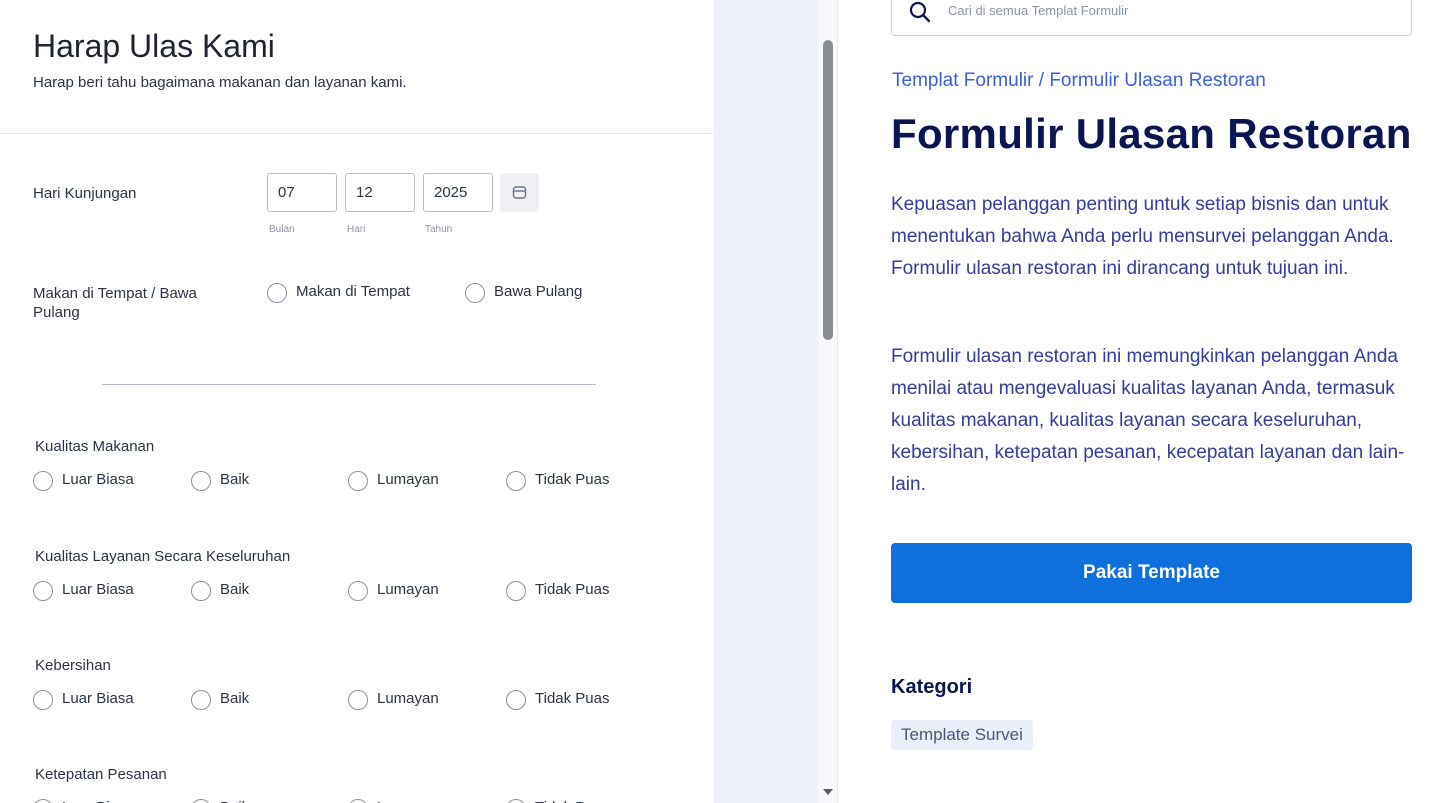 This screenshot has height=803, width=1441. Describe the element at coordinates (163, 556) in the screenshot. I see `rating-question-label: Kualitas Layanan Secara Keseluruhan` at that location.